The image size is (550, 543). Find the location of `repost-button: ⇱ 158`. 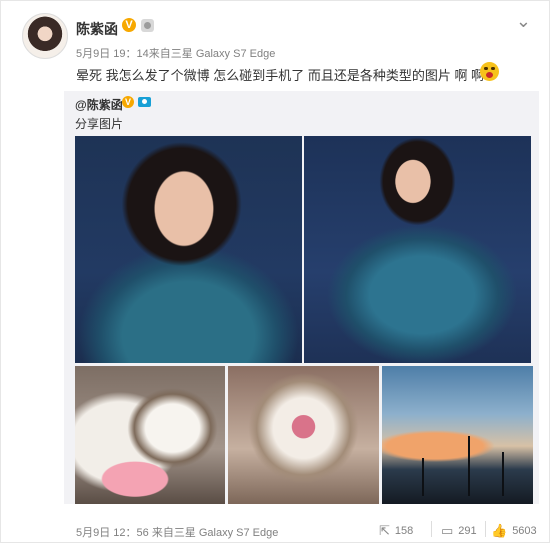

repost-button: ⇱ 158 is located at coordinates (396, 531).